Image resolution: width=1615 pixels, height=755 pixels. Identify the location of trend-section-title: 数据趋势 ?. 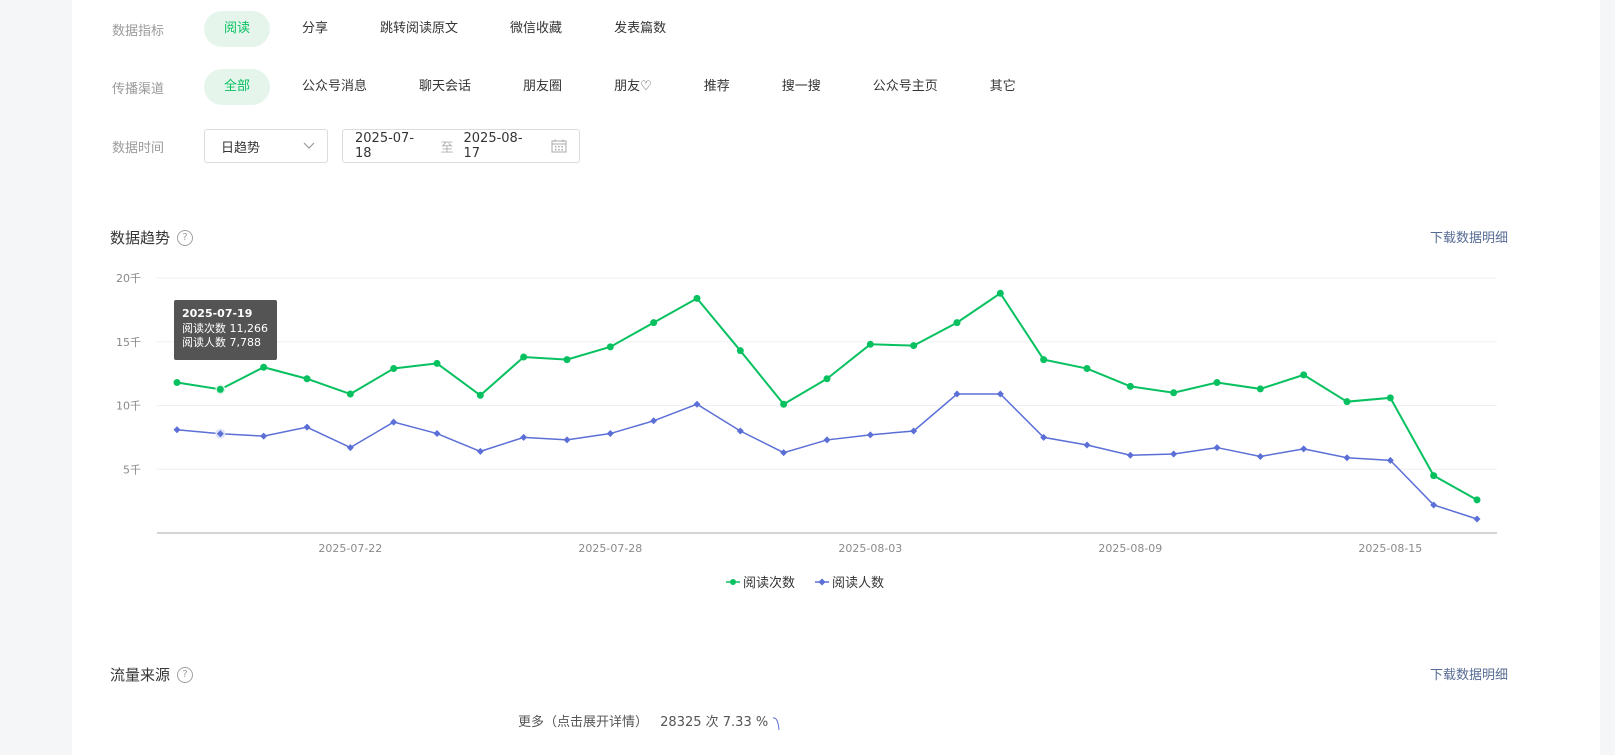
(152, 237).